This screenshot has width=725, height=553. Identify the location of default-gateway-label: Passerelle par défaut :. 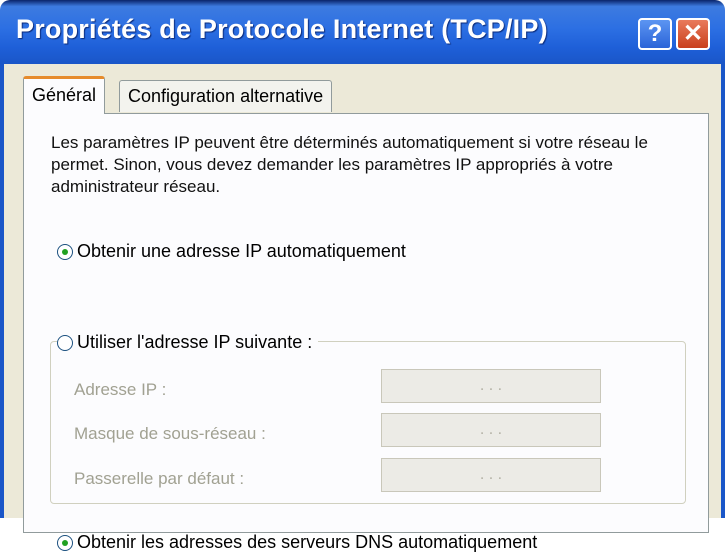
(159, 478).